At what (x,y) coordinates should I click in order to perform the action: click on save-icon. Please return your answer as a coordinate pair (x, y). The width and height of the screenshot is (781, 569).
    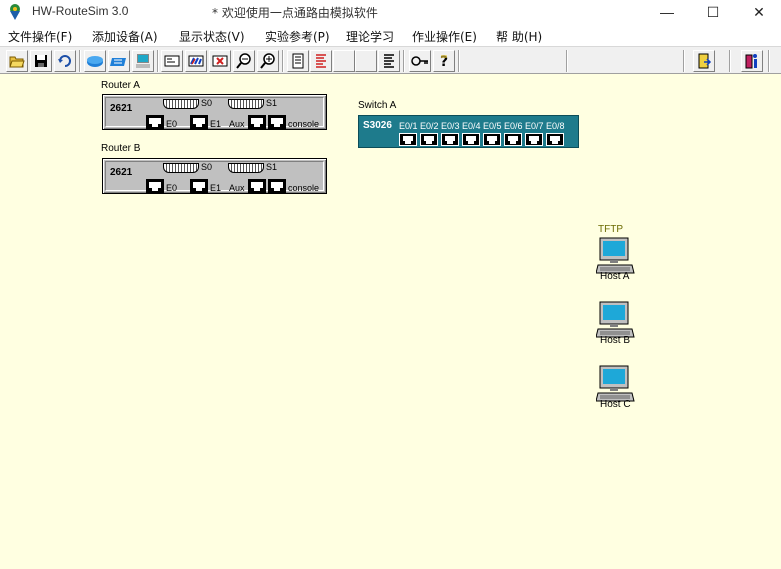
    Looking at the image, I should click on (41, 61).